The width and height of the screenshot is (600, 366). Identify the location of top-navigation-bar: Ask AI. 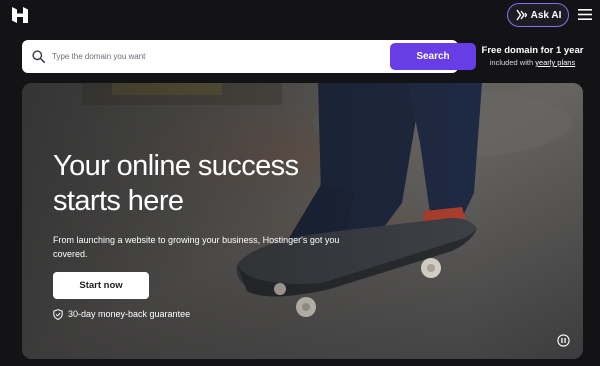
(300, 15).